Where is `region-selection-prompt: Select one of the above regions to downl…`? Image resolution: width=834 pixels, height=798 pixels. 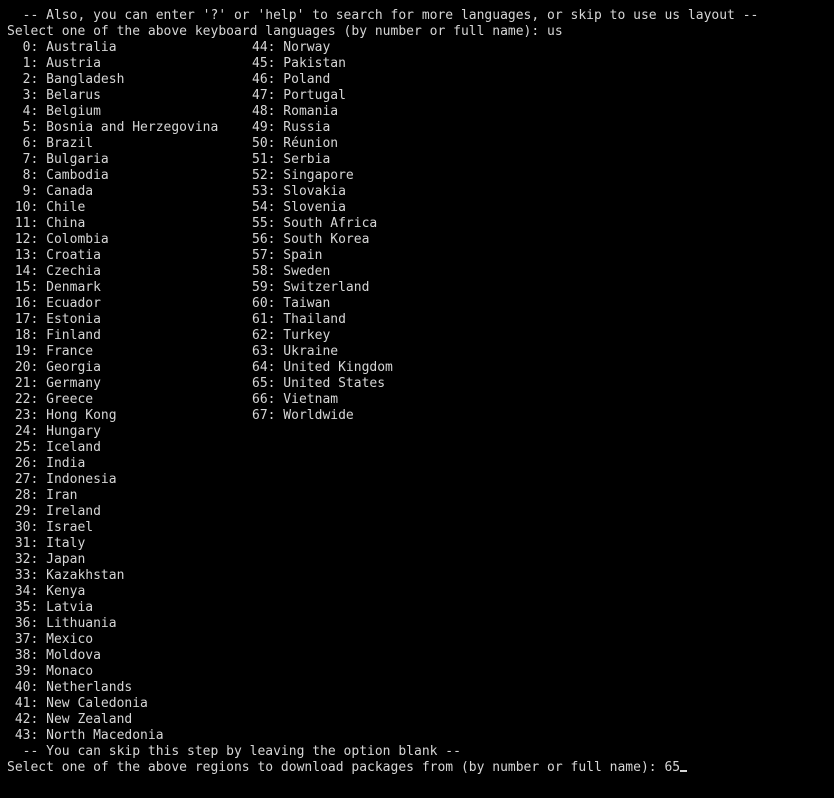
region-selection-prompt: Select one of the above regions to downl… is located at coordinates (417, 768).